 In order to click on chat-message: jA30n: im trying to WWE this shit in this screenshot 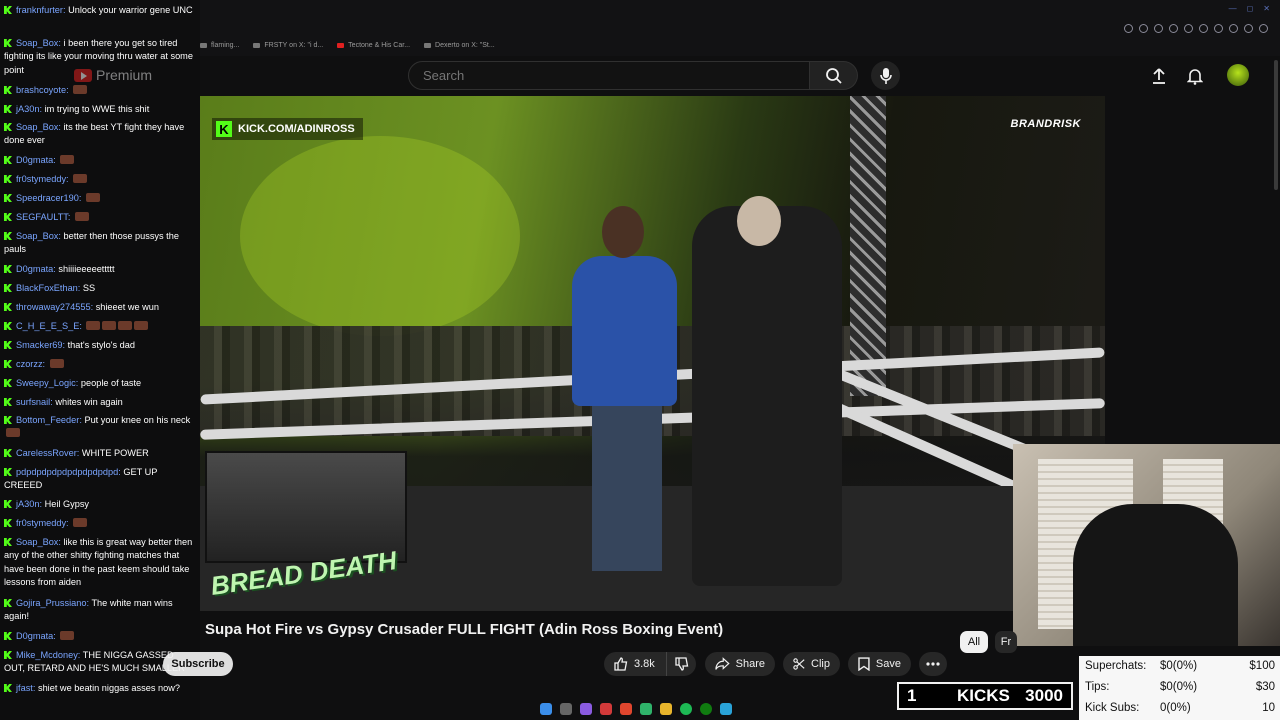, I will do `click(100, 109)`.